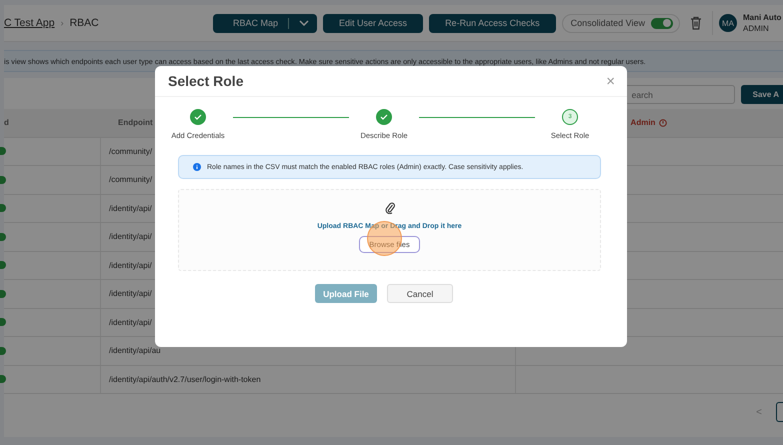  I want to click on info-icon, so click(197, 167).